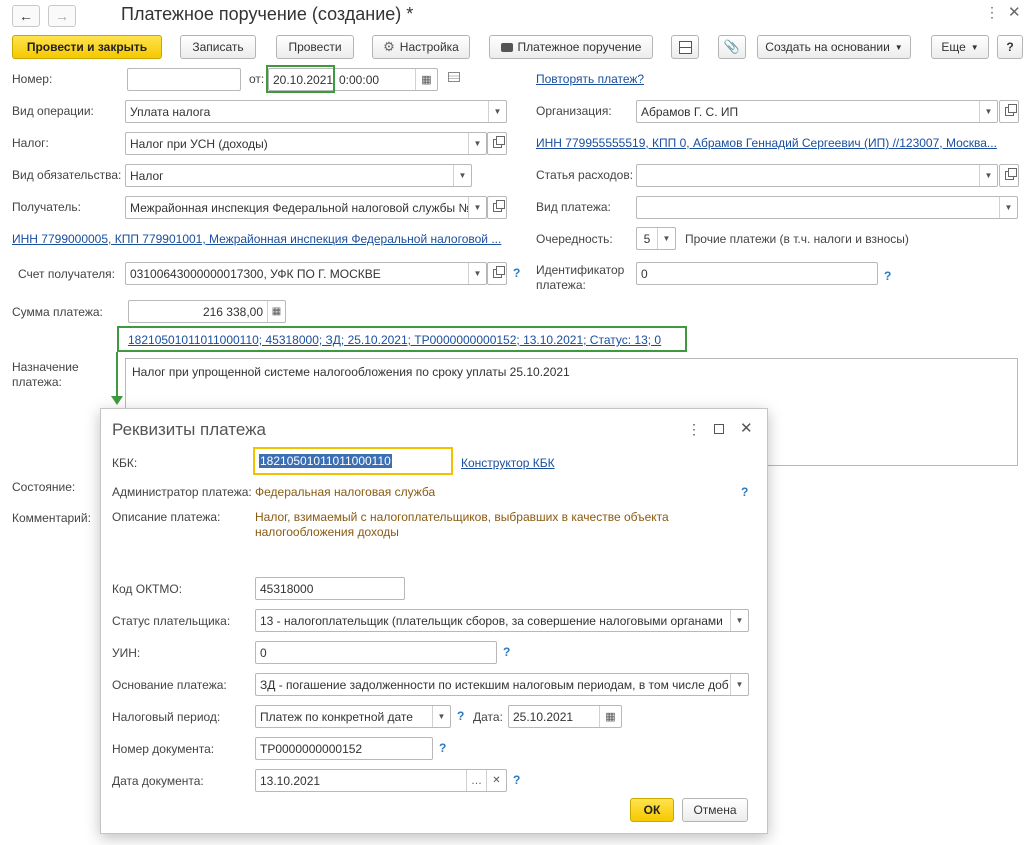 The image size is (1024, 845). I want to click on account-label: Счет получателя:, so click(66, 274).